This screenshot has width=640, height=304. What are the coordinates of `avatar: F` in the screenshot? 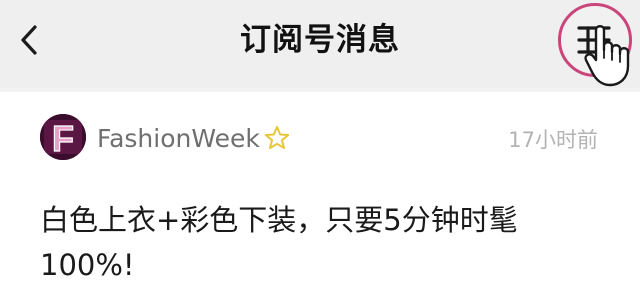 It's located at (63, 137).